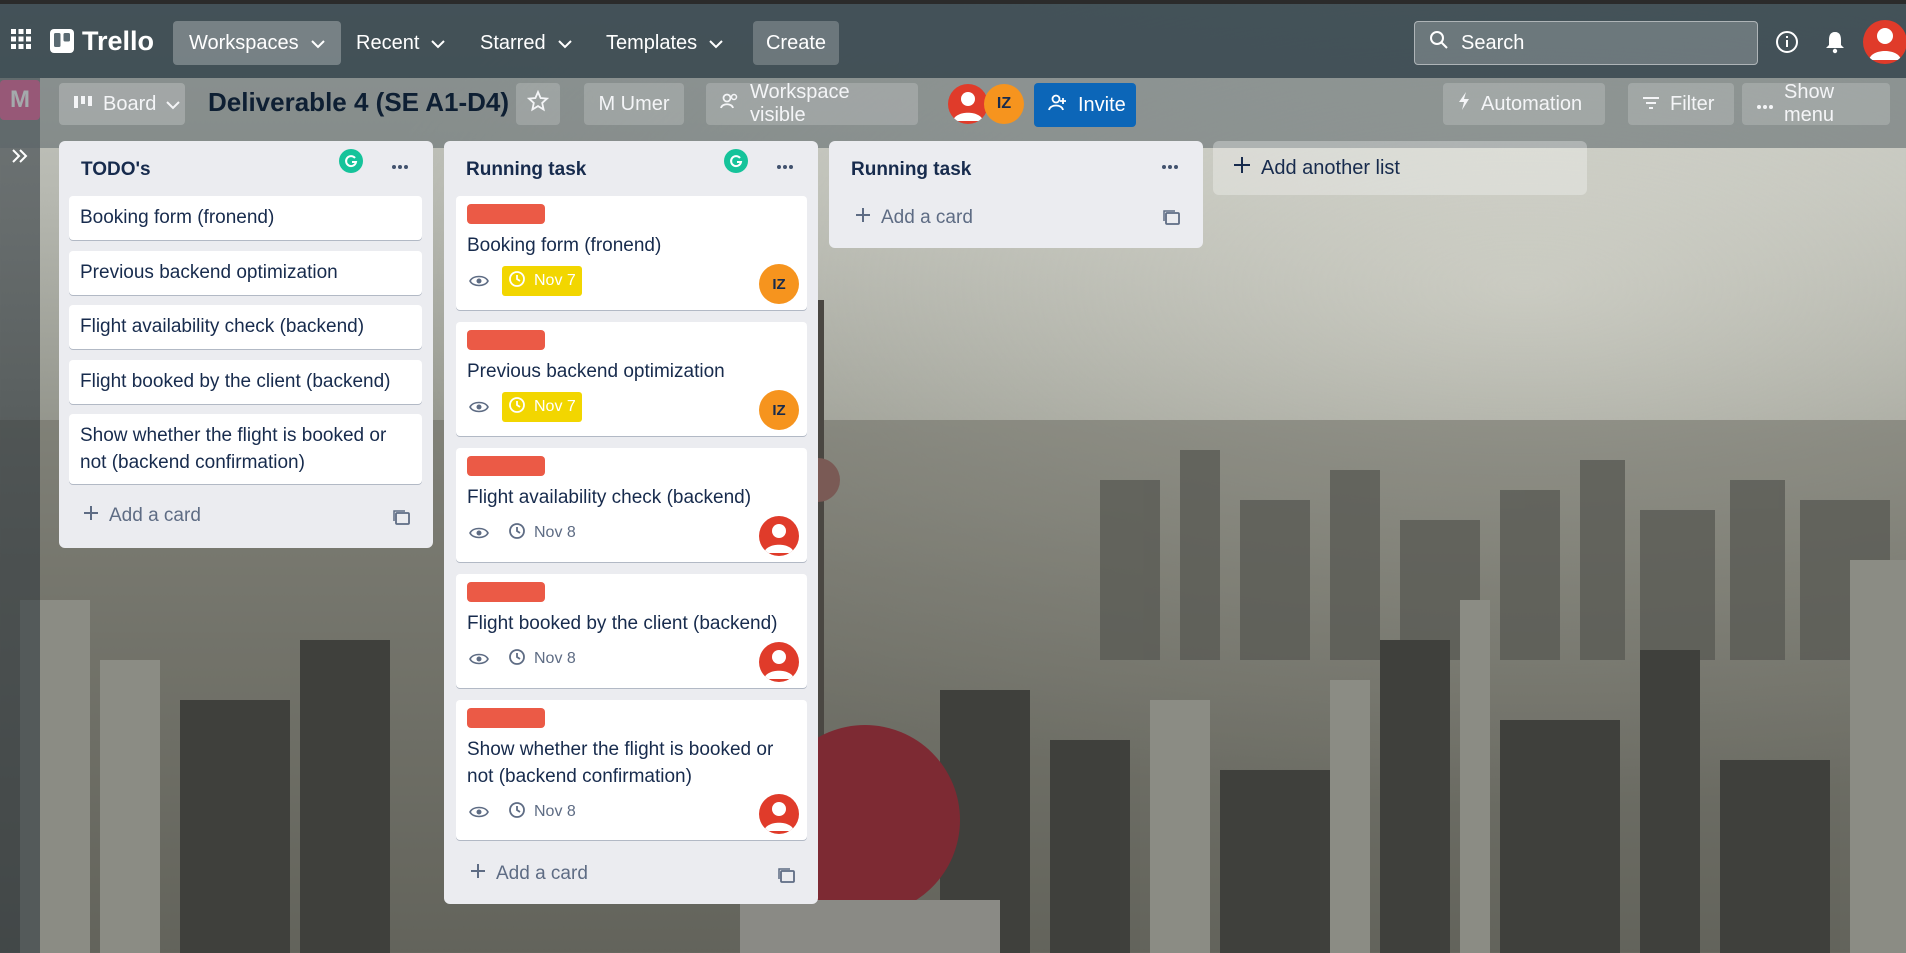  What do you see at coordinates (526, 43) in the screenshot?
I see `nav-starred: Starred` at bounding box center [526, 43].